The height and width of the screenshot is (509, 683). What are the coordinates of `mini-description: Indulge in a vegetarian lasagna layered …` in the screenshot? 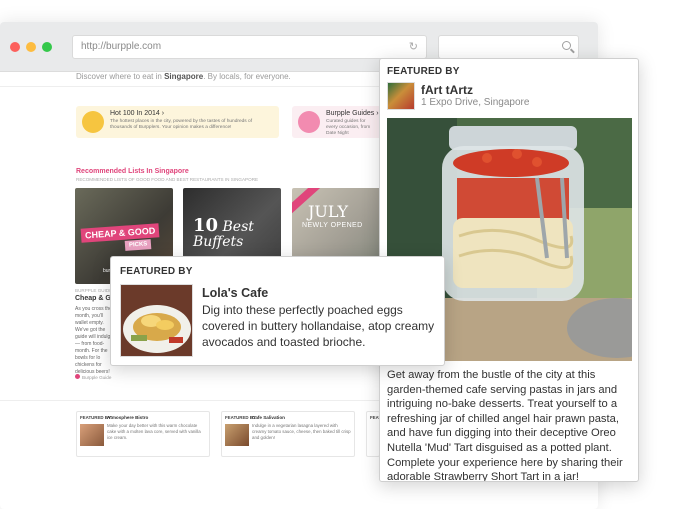 It's located at (301, 431).